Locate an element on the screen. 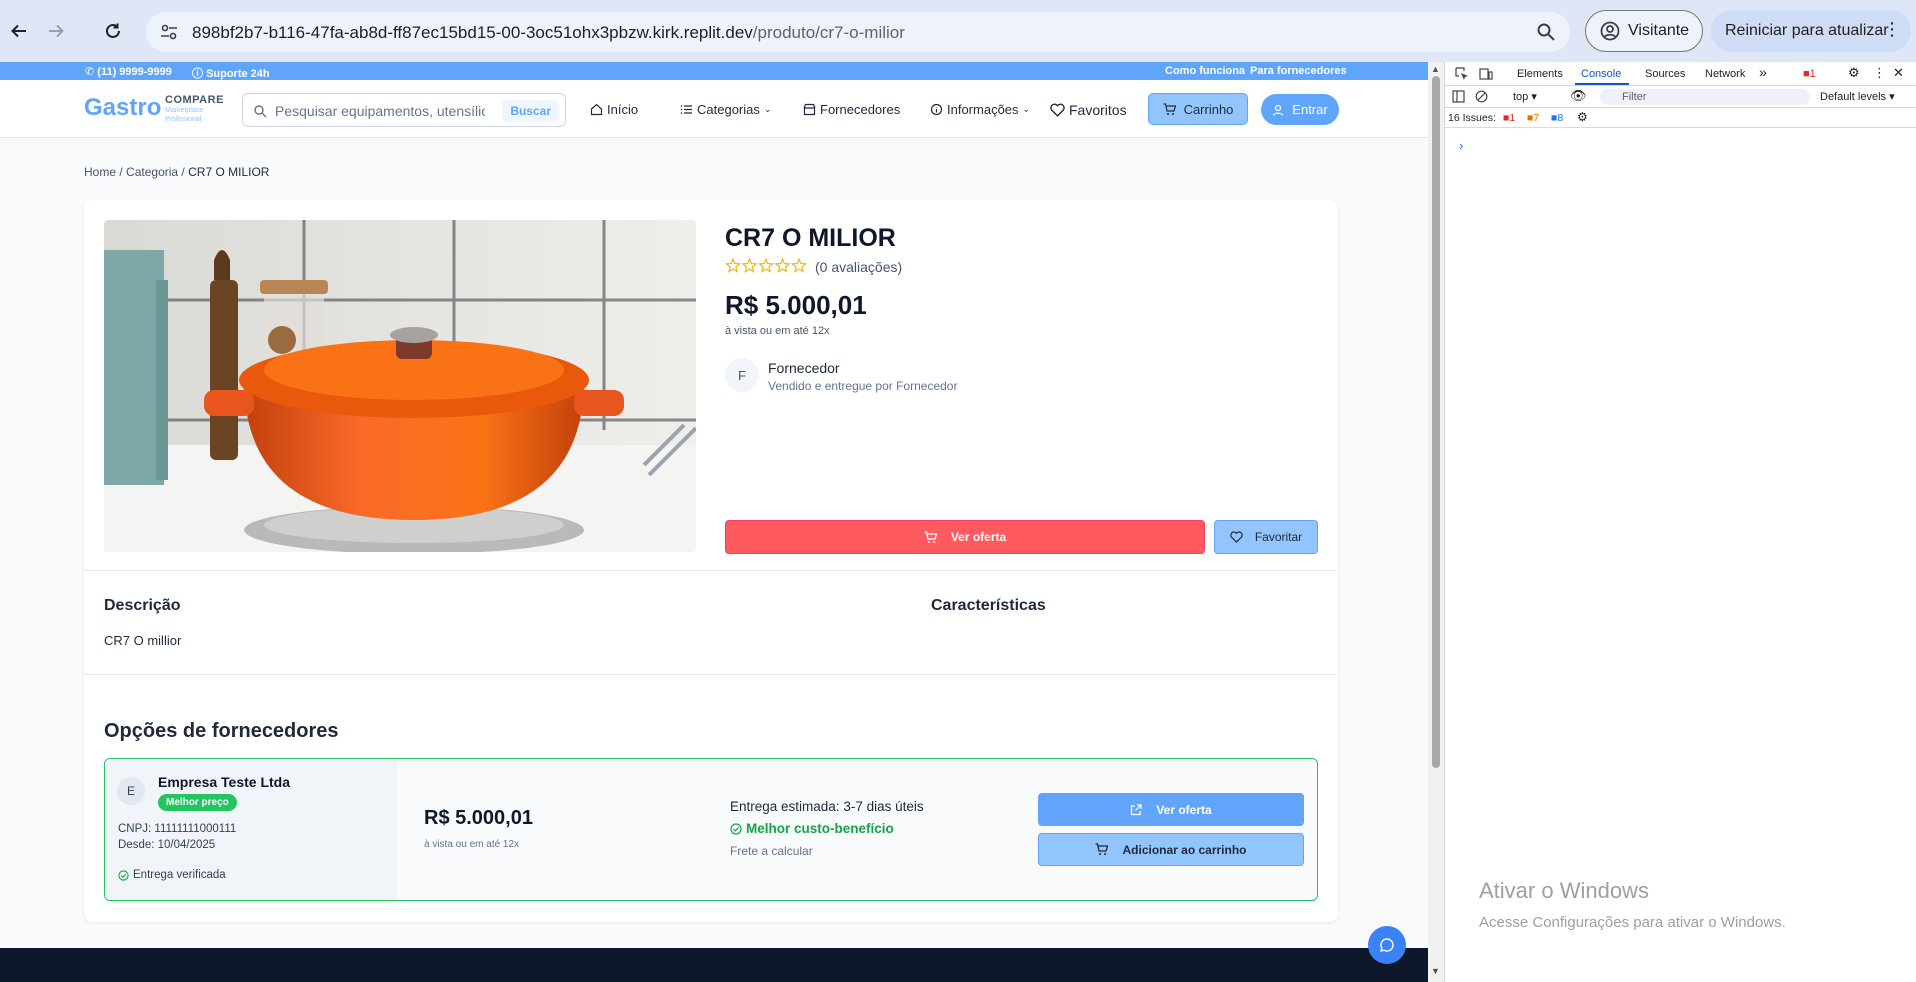 The image size is (1916, 982). tab-sources: Sources is located at coordinates (1665, 74).